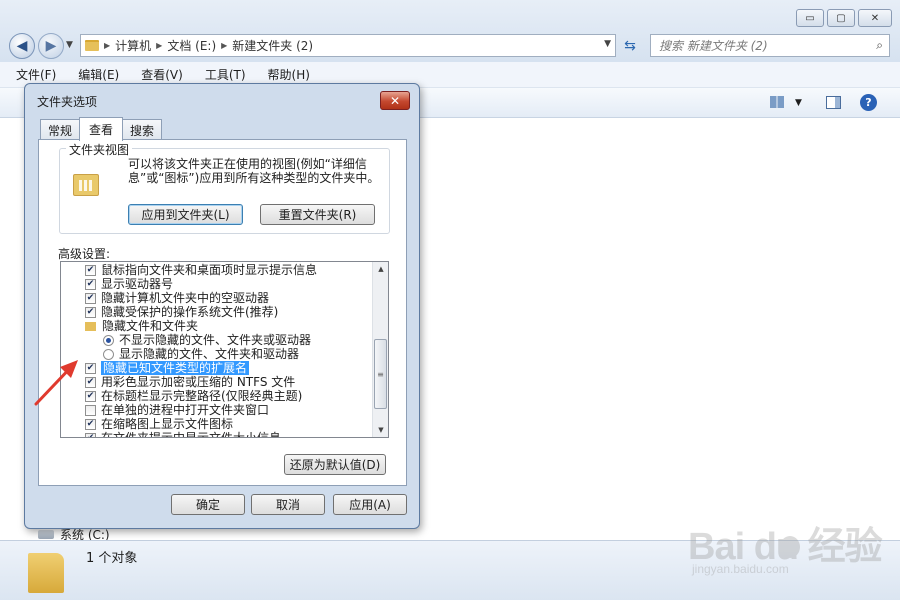  I want to click on minimize-button: ▭, so click(810, 18).